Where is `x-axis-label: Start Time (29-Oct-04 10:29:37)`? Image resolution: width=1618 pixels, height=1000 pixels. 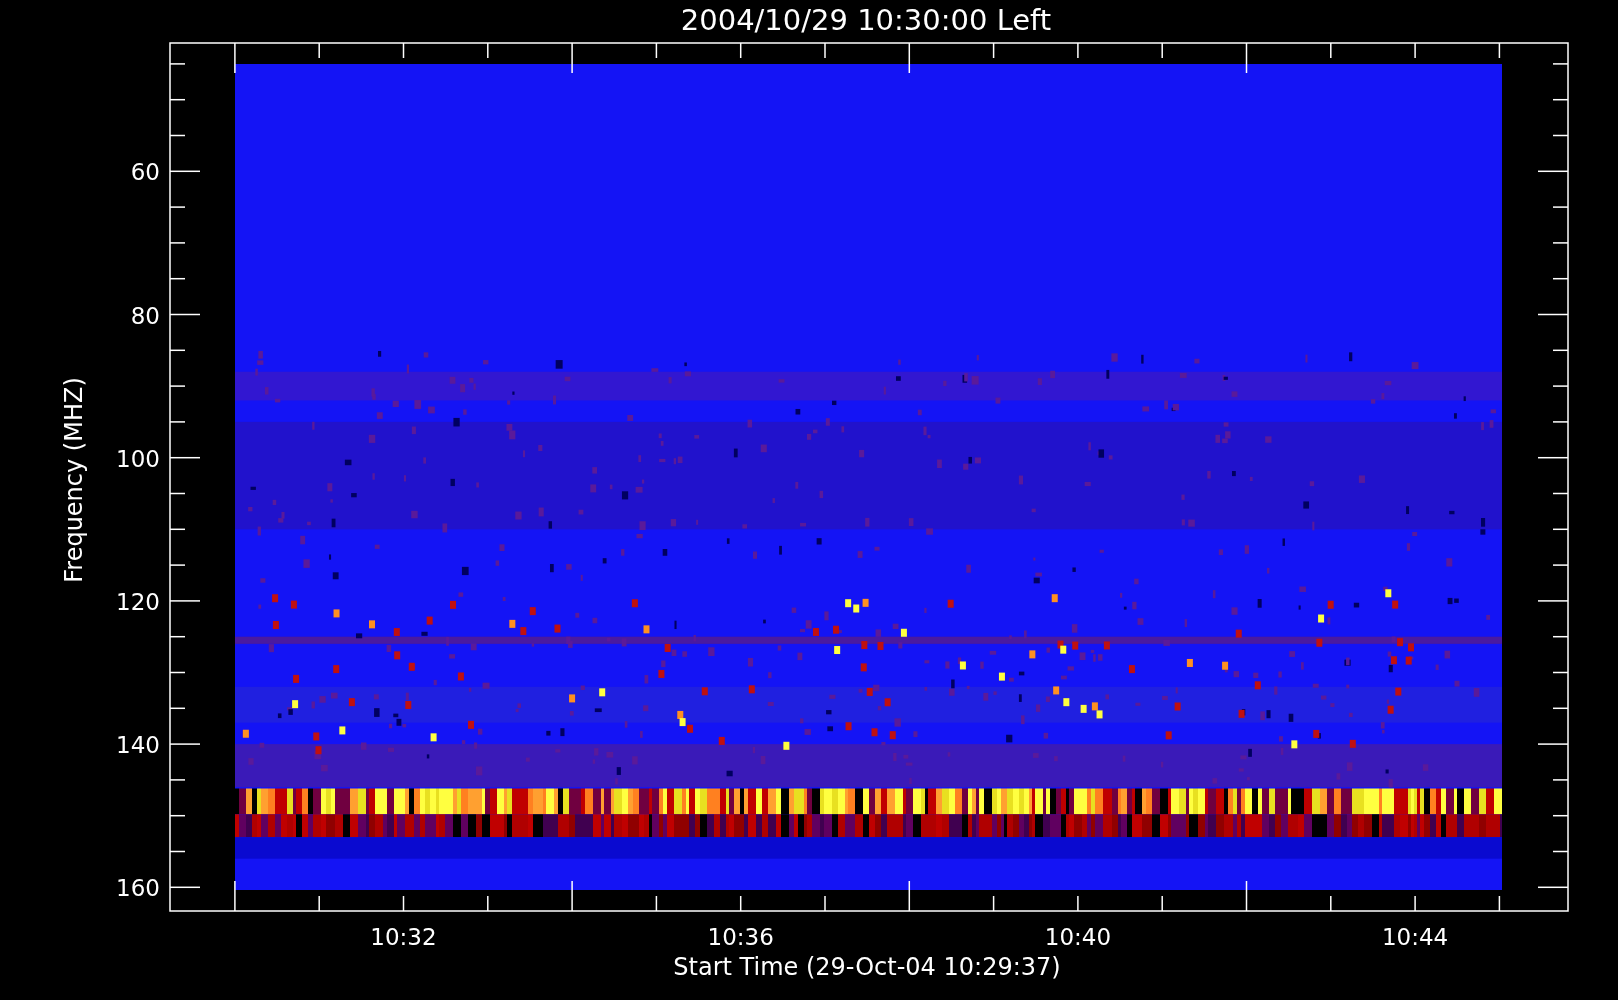
x-axis-label: Start Time (29-Oct-04 10:29:37) is located at coordinates (867, 967).